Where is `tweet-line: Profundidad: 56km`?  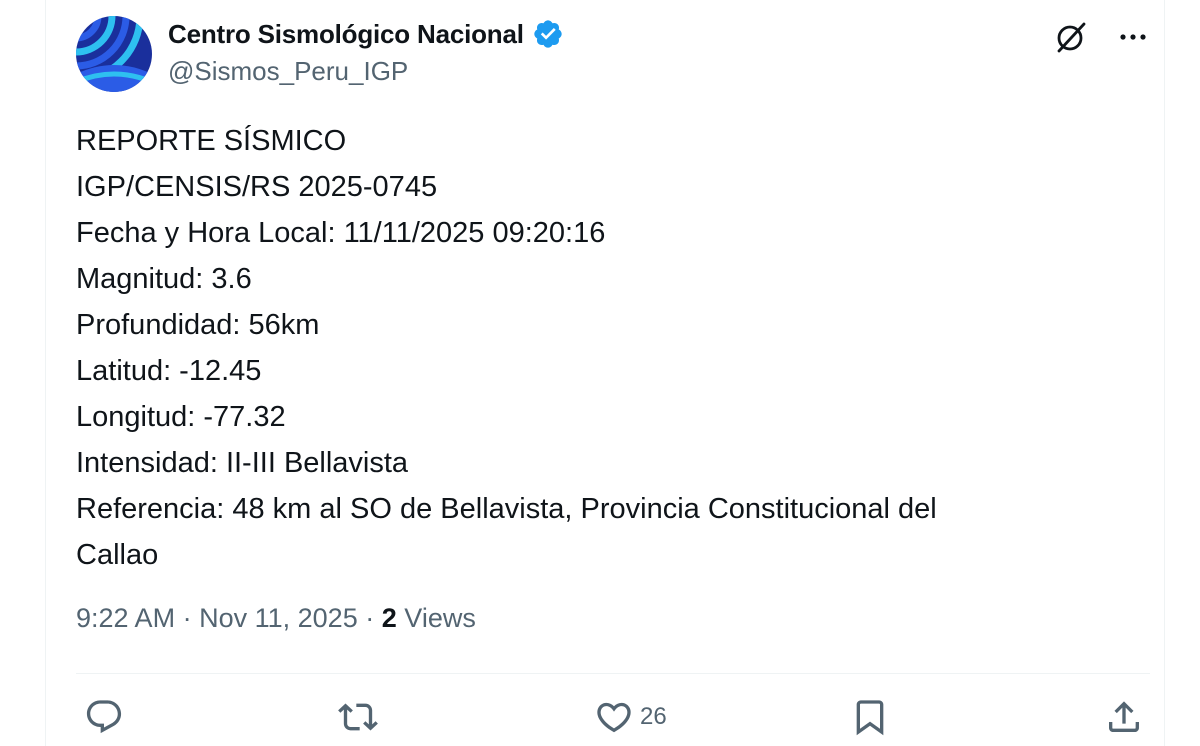
tweet-line: Profundidad: 56km is located at coordinates (198, 325).